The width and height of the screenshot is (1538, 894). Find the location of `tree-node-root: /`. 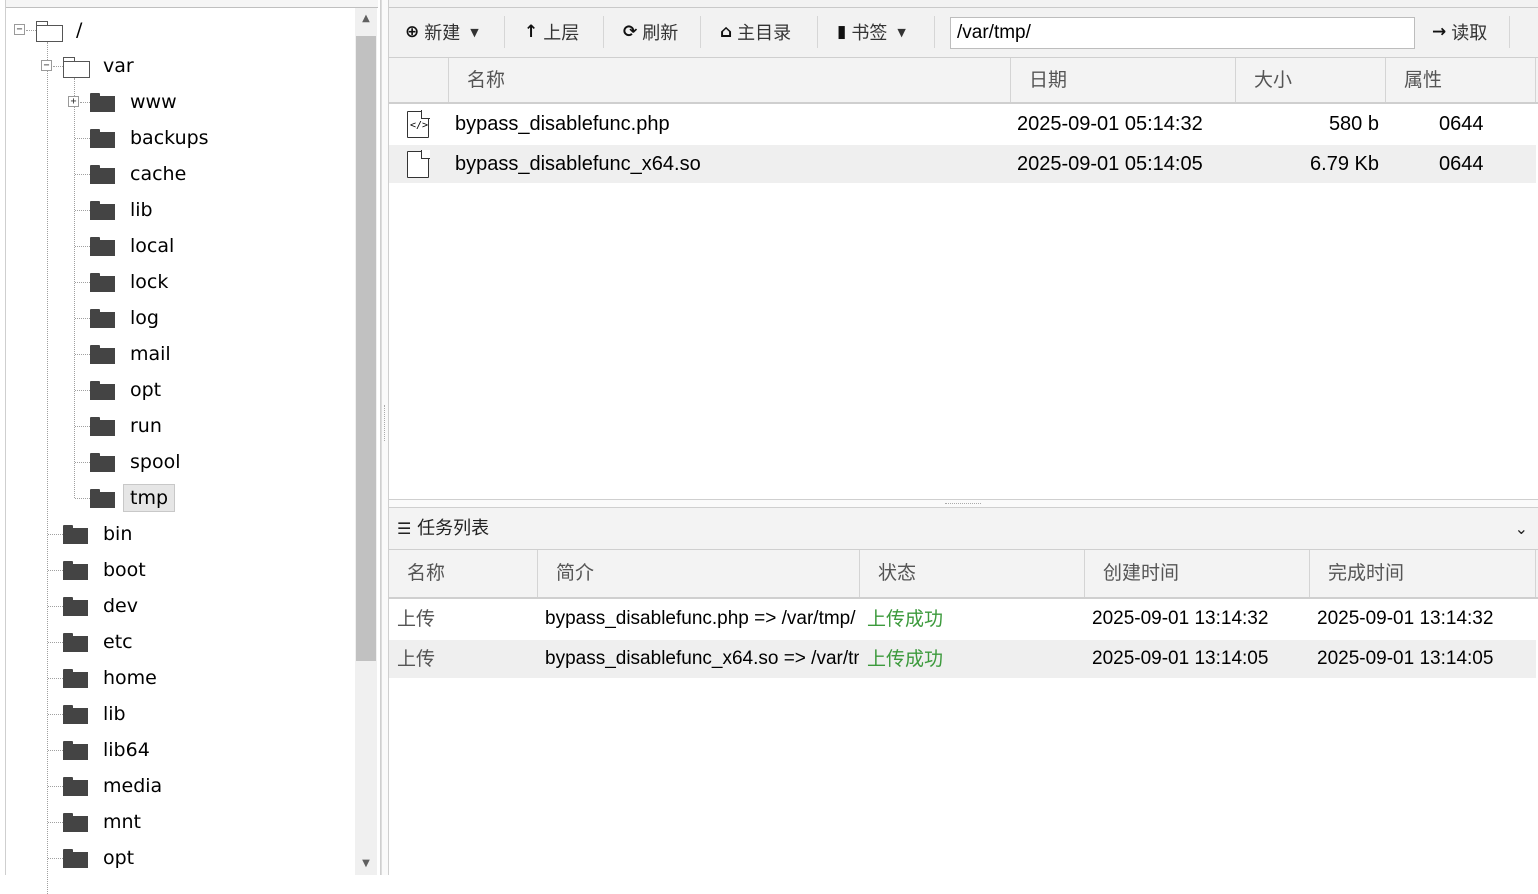

tree-node-root: / is located at coordinates (62, 30).